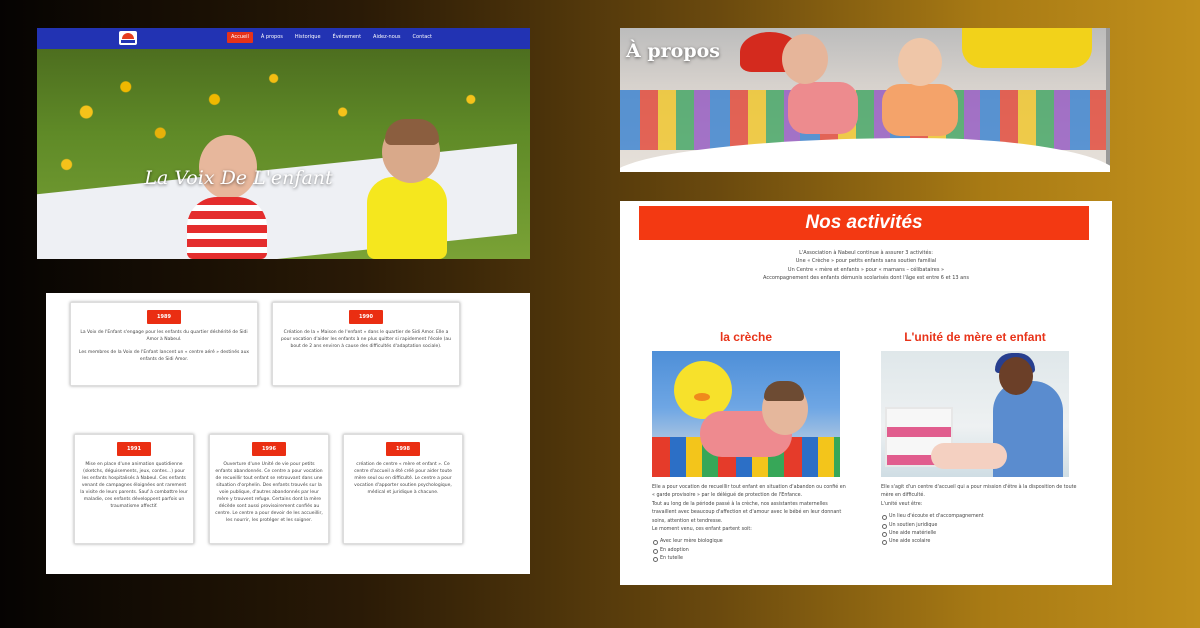 The image size is (1200, 628). Describe the element at coordinates (746, 337) in the screenshot. I see `creche-title: la crèche` at that location.